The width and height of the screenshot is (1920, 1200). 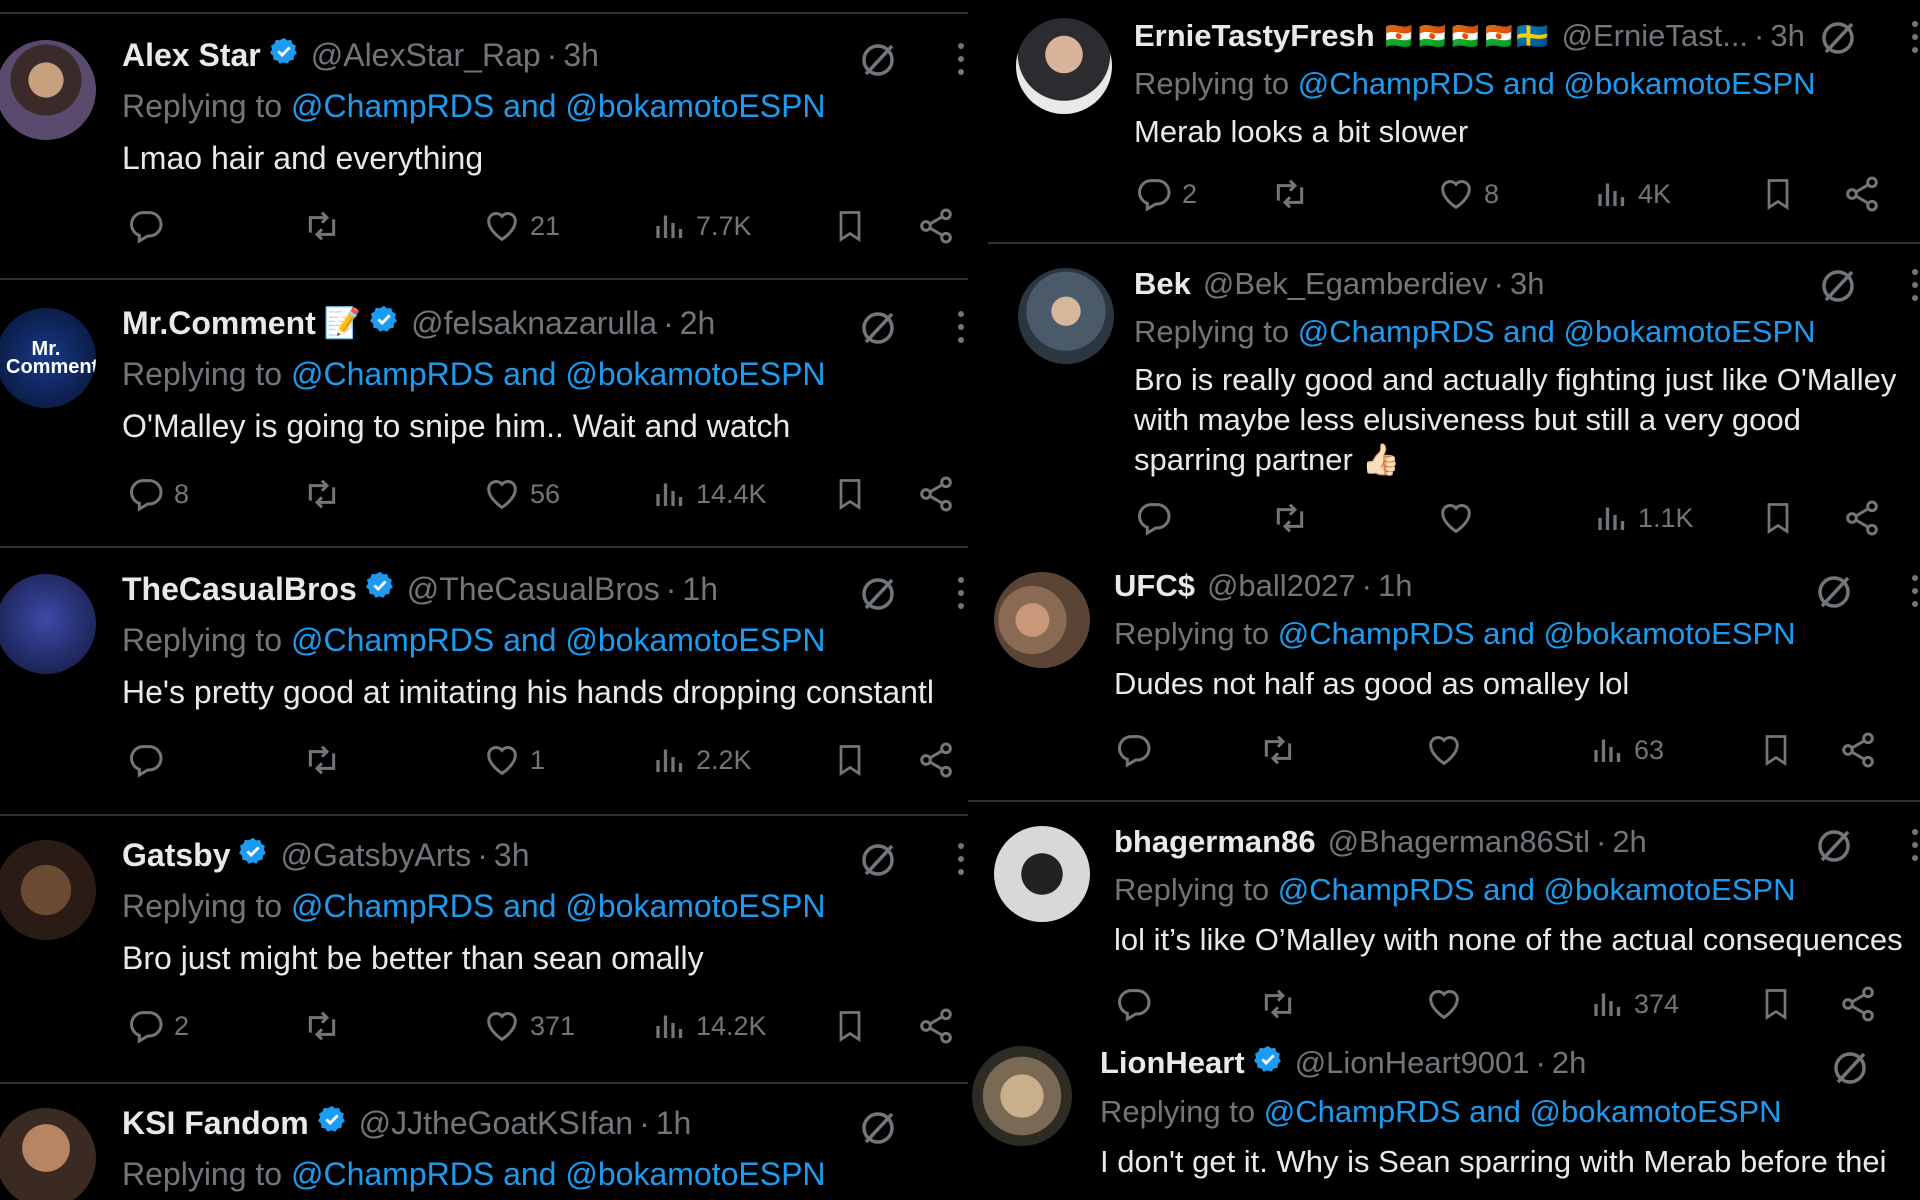 I want to click on author-handle: @LionHeart9001, so click(x=1412, y=1063).